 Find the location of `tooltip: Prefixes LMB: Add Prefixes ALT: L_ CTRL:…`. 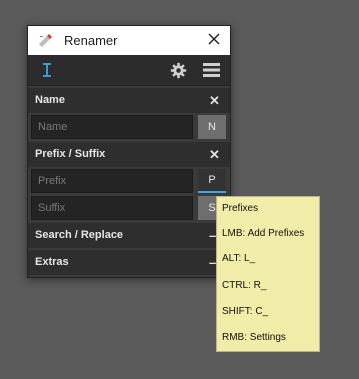

tooltip: Prefixes LMB: Add Prefixes ALT: L_ CTRL:… is located at coordinates (268, 274).